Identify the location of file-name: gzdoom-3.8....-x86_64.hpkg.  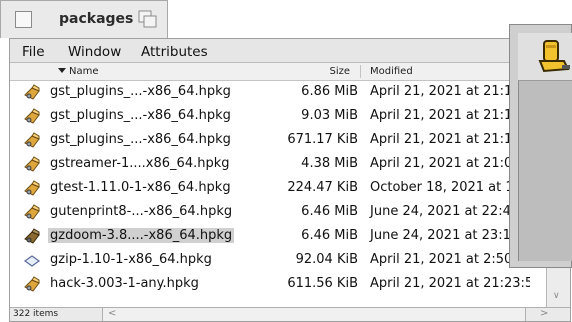
(141, 235).